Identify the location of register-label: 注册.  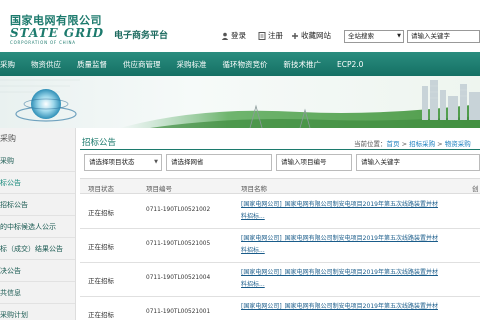
(275, 35).